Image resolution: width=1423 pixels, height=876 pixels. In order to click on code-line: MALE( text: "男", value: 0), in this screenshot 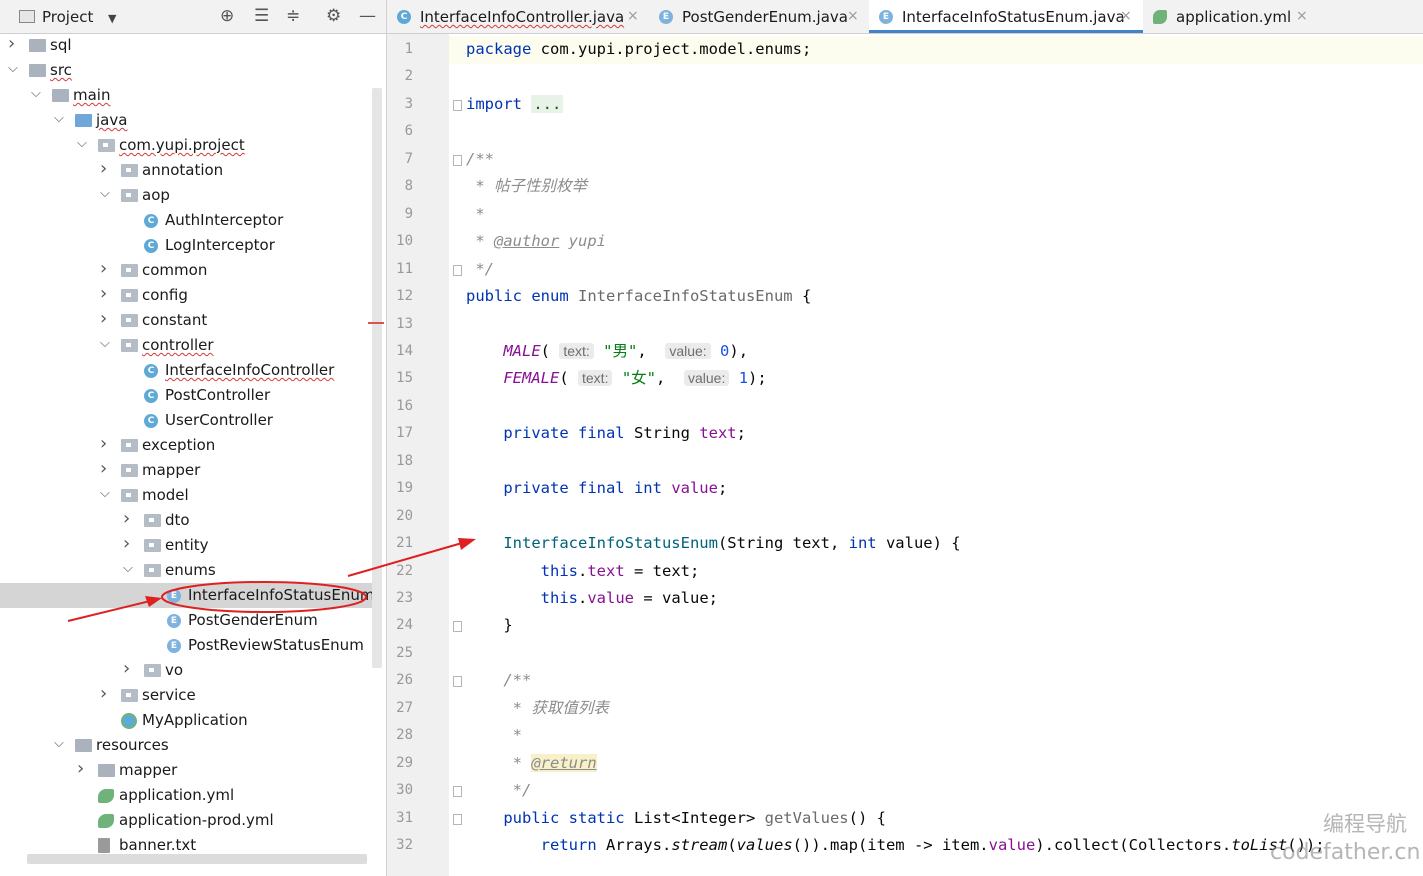, I will do `click(607, 351)`.